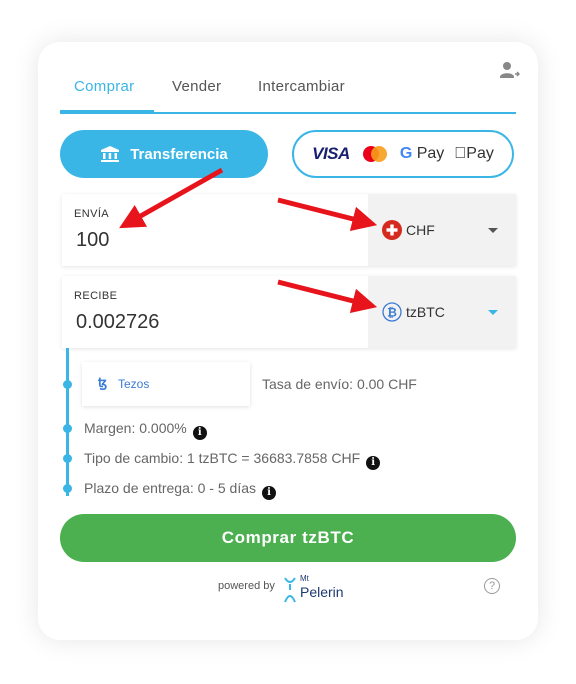  What do you see at coordinates (170, 488) in the screenshot?
I see `delivery-text: Plazo de entrega: 0 - 5 días` at bounding box center [170, 488].